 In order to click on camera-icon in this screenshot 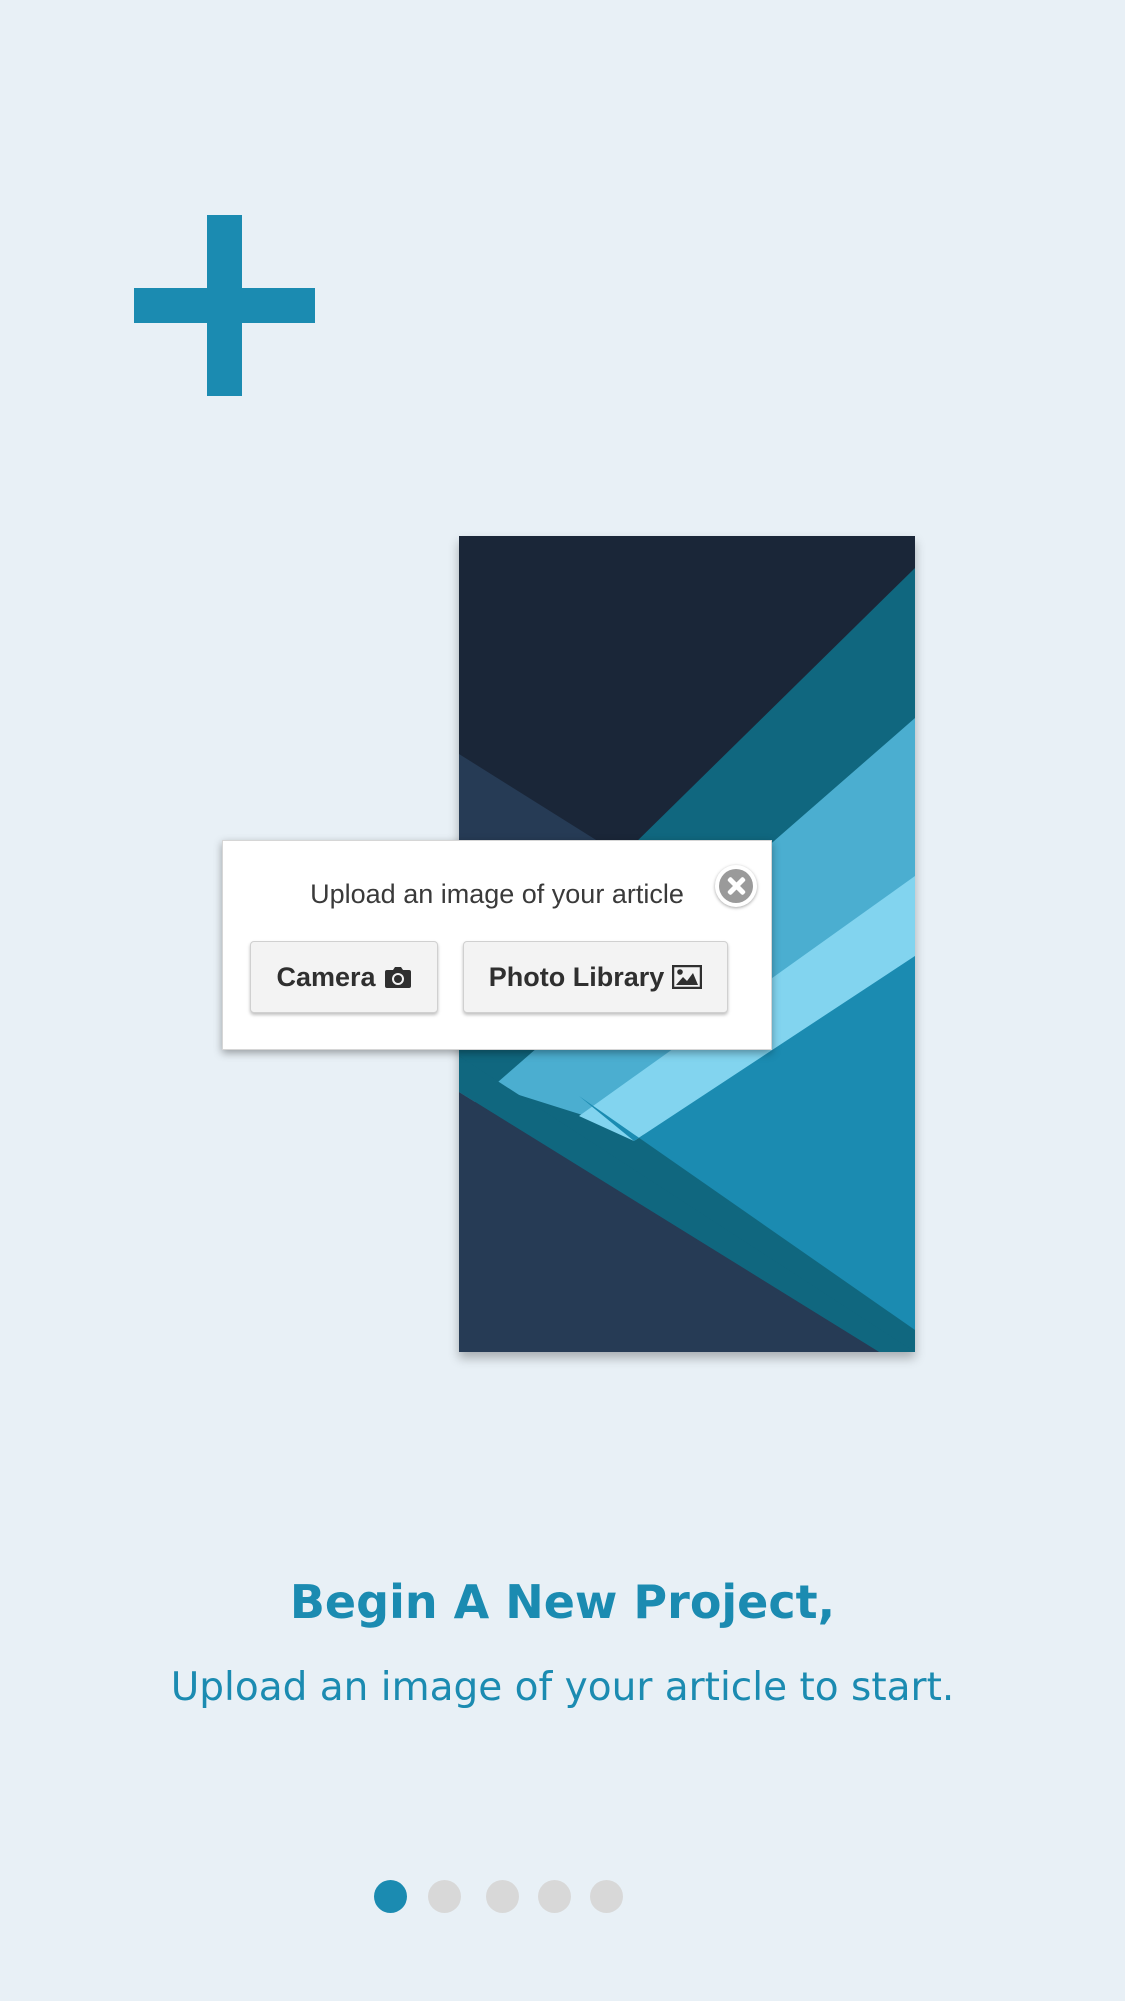, I will do `click(398, 977)`.